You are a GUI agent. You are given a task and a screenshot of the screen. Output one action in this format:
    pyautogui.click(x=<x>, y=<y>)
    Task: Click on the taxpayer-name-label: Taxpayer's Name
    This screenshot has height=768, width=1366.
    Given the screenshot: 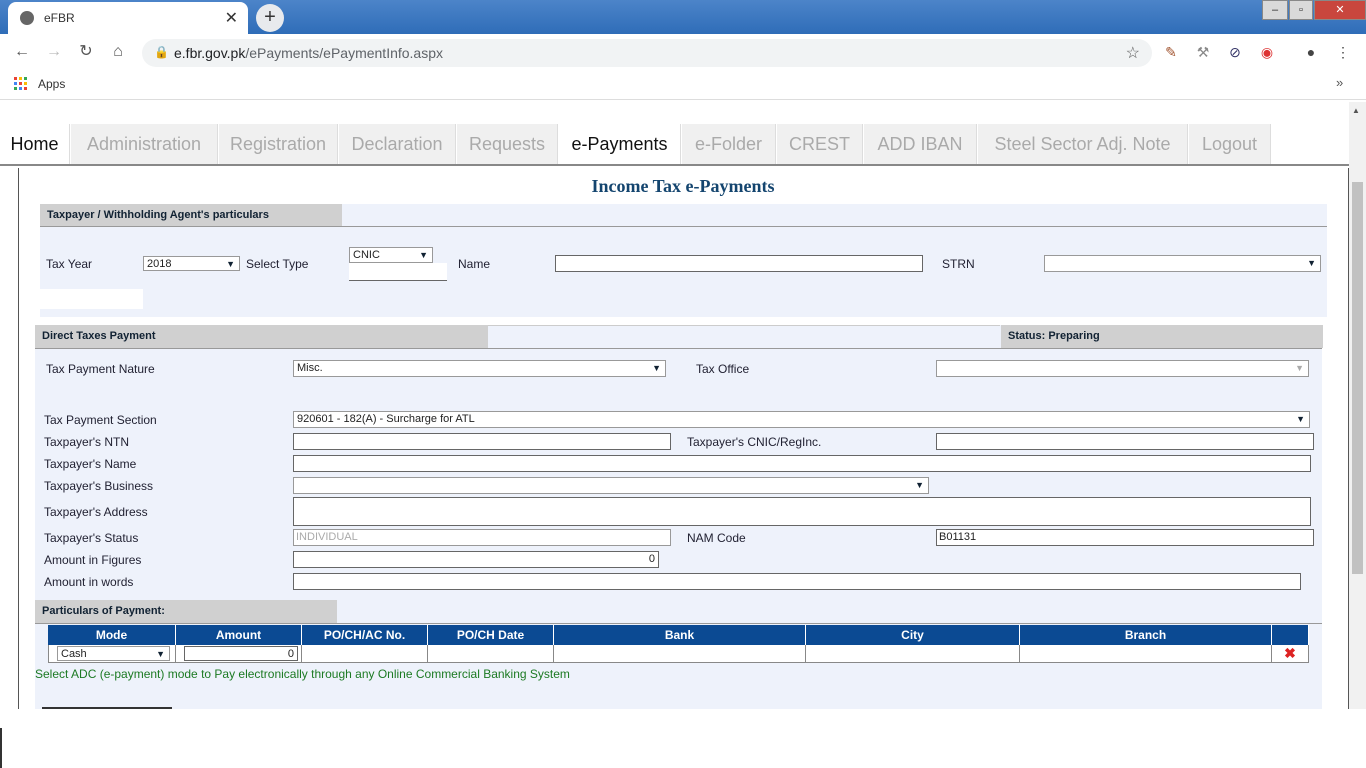 What is the action you would take?
    pyautogui.click(x=90, y=464)
    